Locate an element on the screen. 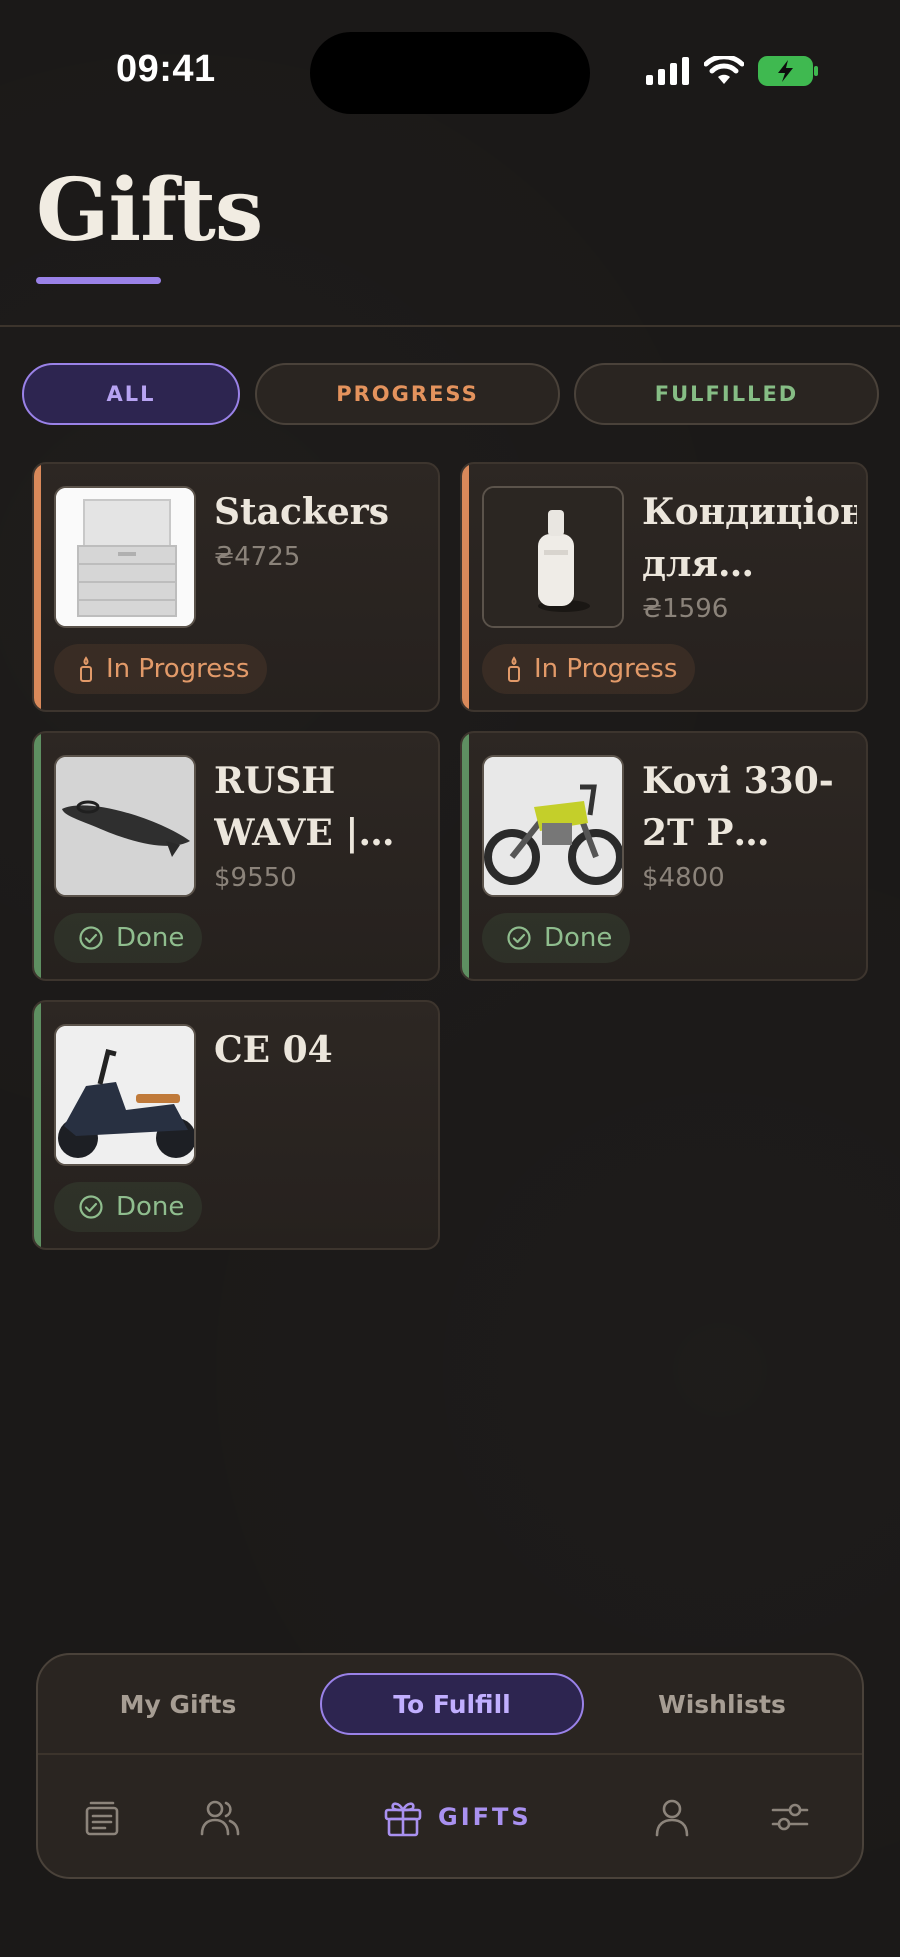 The image size is (900, 1957). segment-to-fulfill: To Fulfill is located at coordinates (452, 1704).